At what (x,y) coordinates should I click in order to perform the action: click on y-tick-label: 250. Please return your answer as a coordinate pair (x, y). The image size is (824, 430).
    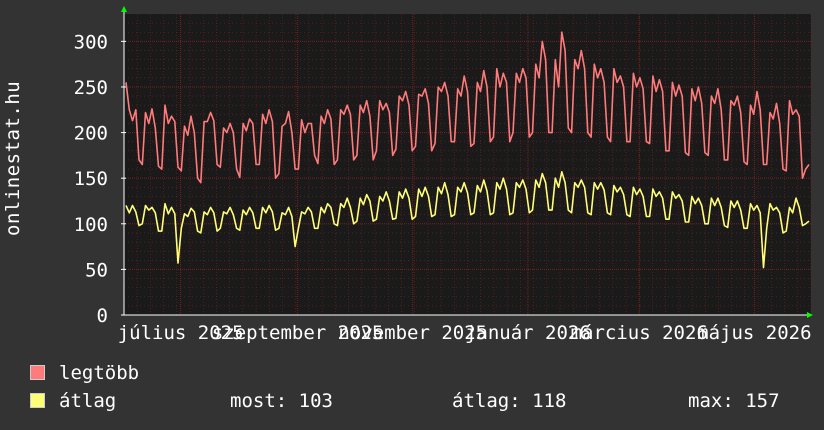
    Looking at the image, I should click on (91, 88).